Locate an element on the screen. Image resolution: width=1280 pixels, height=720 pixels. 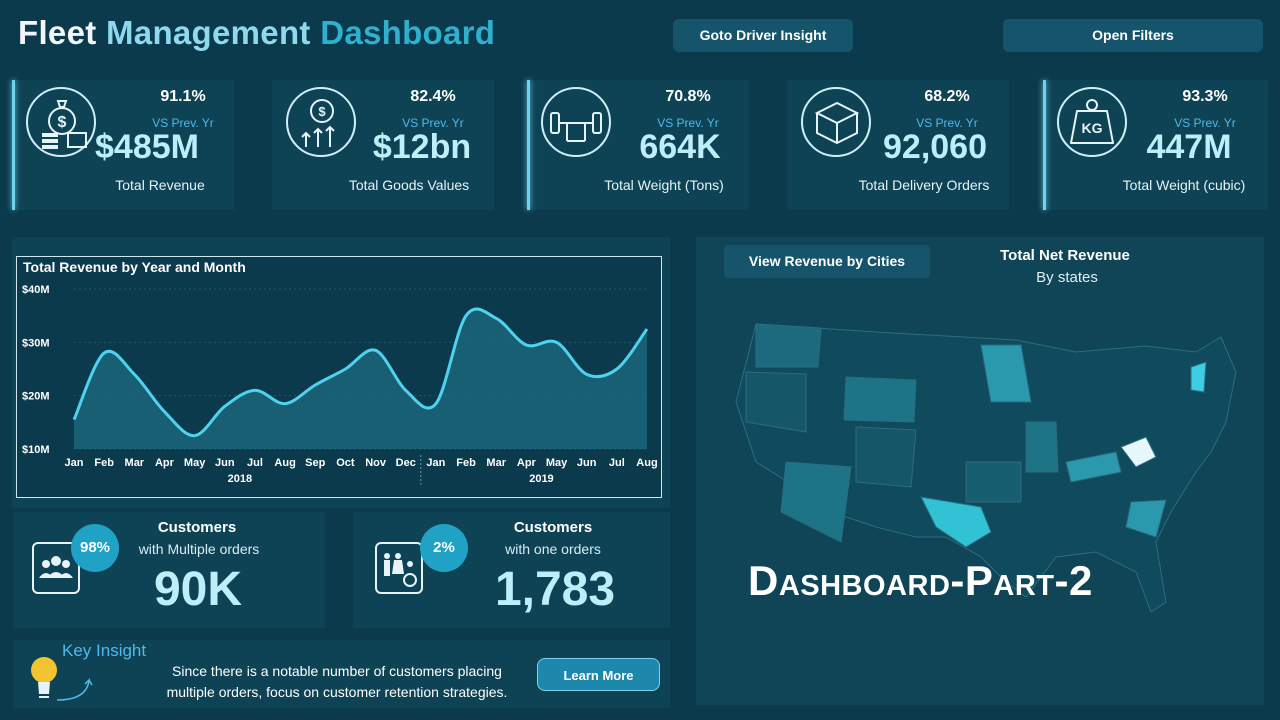
x-tick-label: Sep is located at coordinates (315, 463).